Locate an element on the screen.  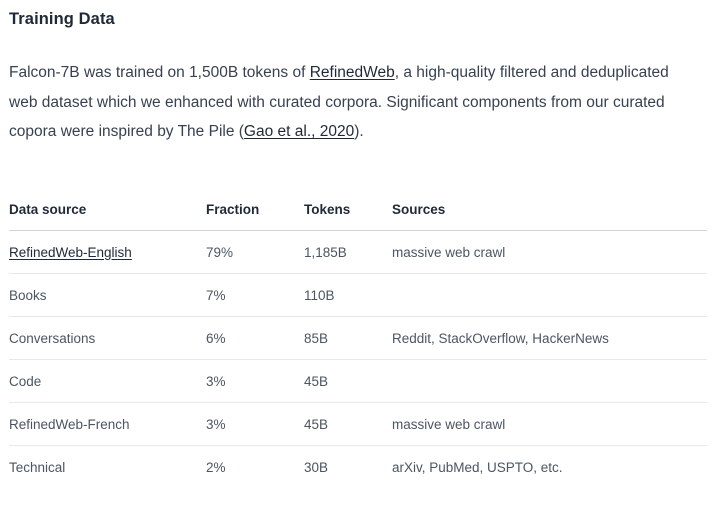
cell-fraction: 6% is located at coordinates (255, 338).